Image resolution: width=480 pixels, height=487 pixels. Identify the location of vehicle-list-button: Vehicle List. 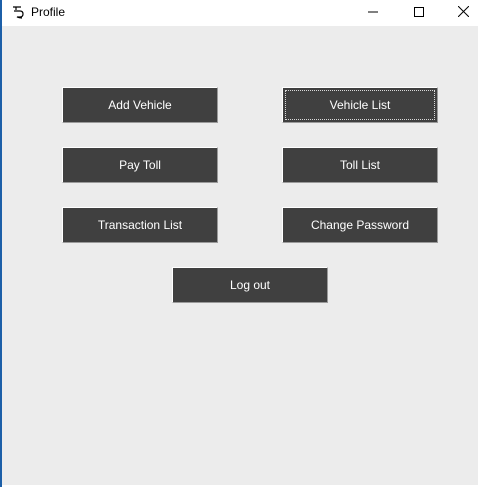
(360, 105).